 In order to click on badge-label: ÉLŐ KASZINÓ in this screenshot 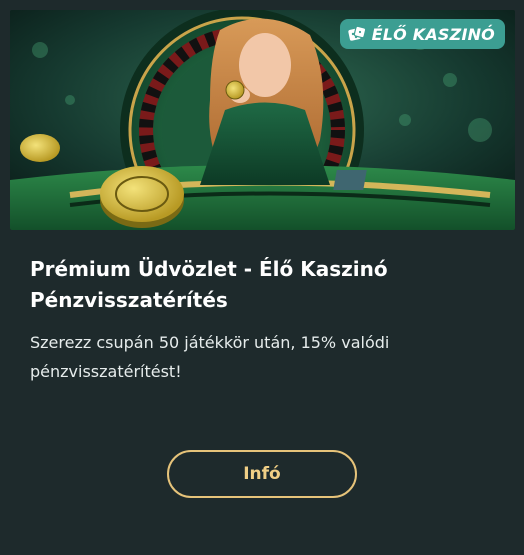, I will do `click(433, 34)`.